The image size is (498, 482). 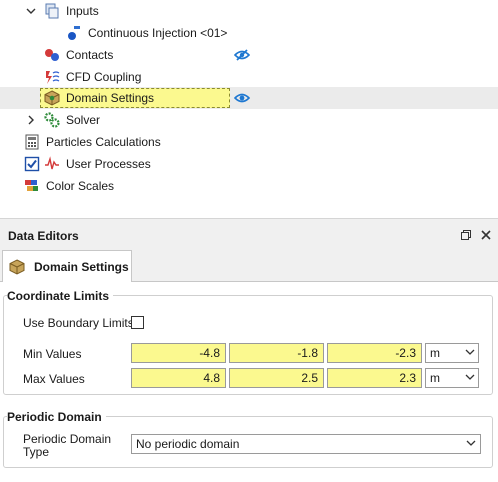 I want to click on min-values-label: Min Values, so click(x=52, y=354).